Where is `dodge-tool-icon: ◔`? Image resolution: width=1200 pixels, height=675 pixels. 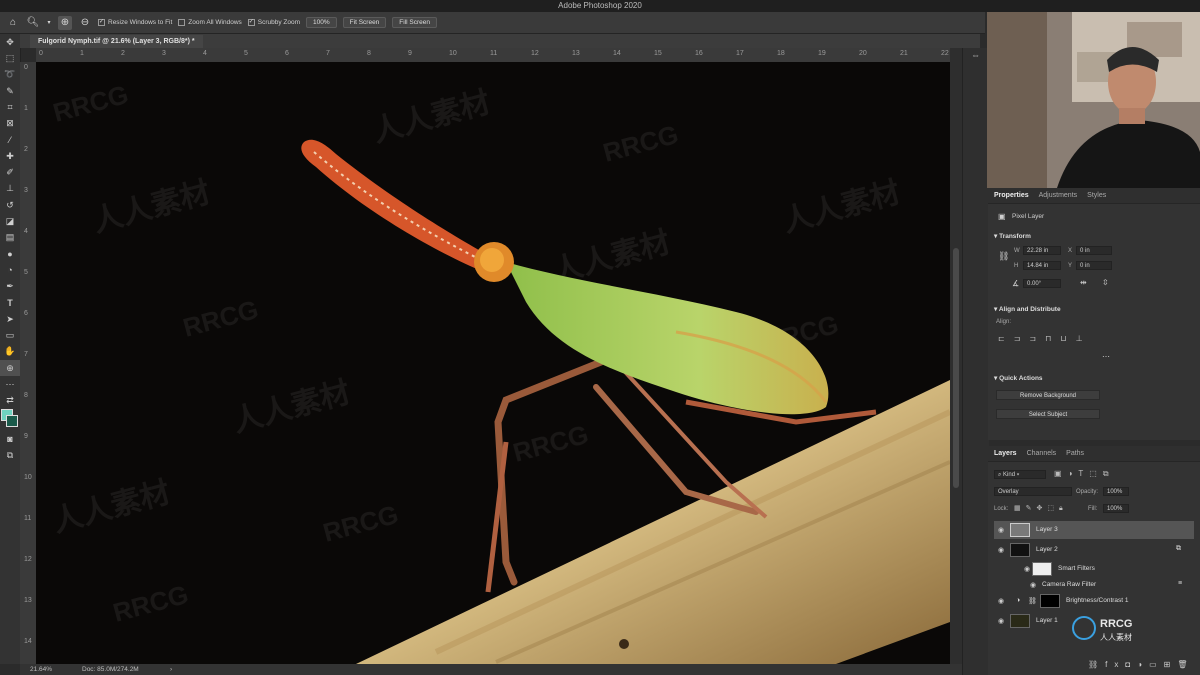
dodge-tool-icon: ◔ is located at coordinates (10, 270).